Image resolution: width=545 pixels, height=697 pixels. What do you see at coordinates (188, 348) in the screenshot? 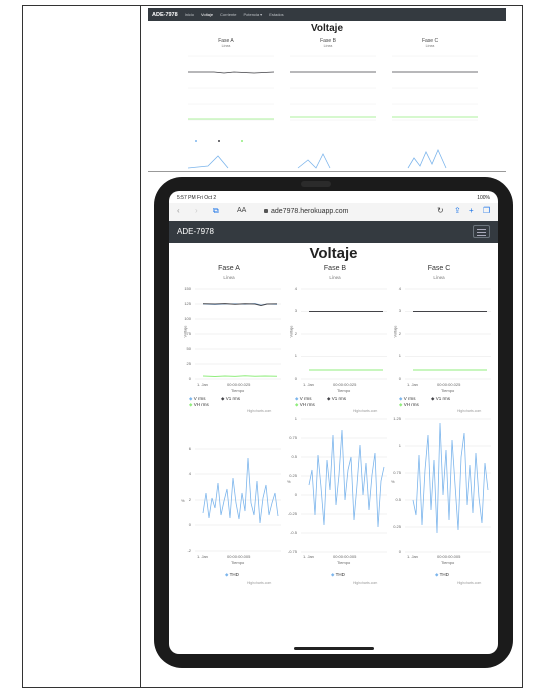
I see `y-tick: 50` at bounding box center [188, 348].